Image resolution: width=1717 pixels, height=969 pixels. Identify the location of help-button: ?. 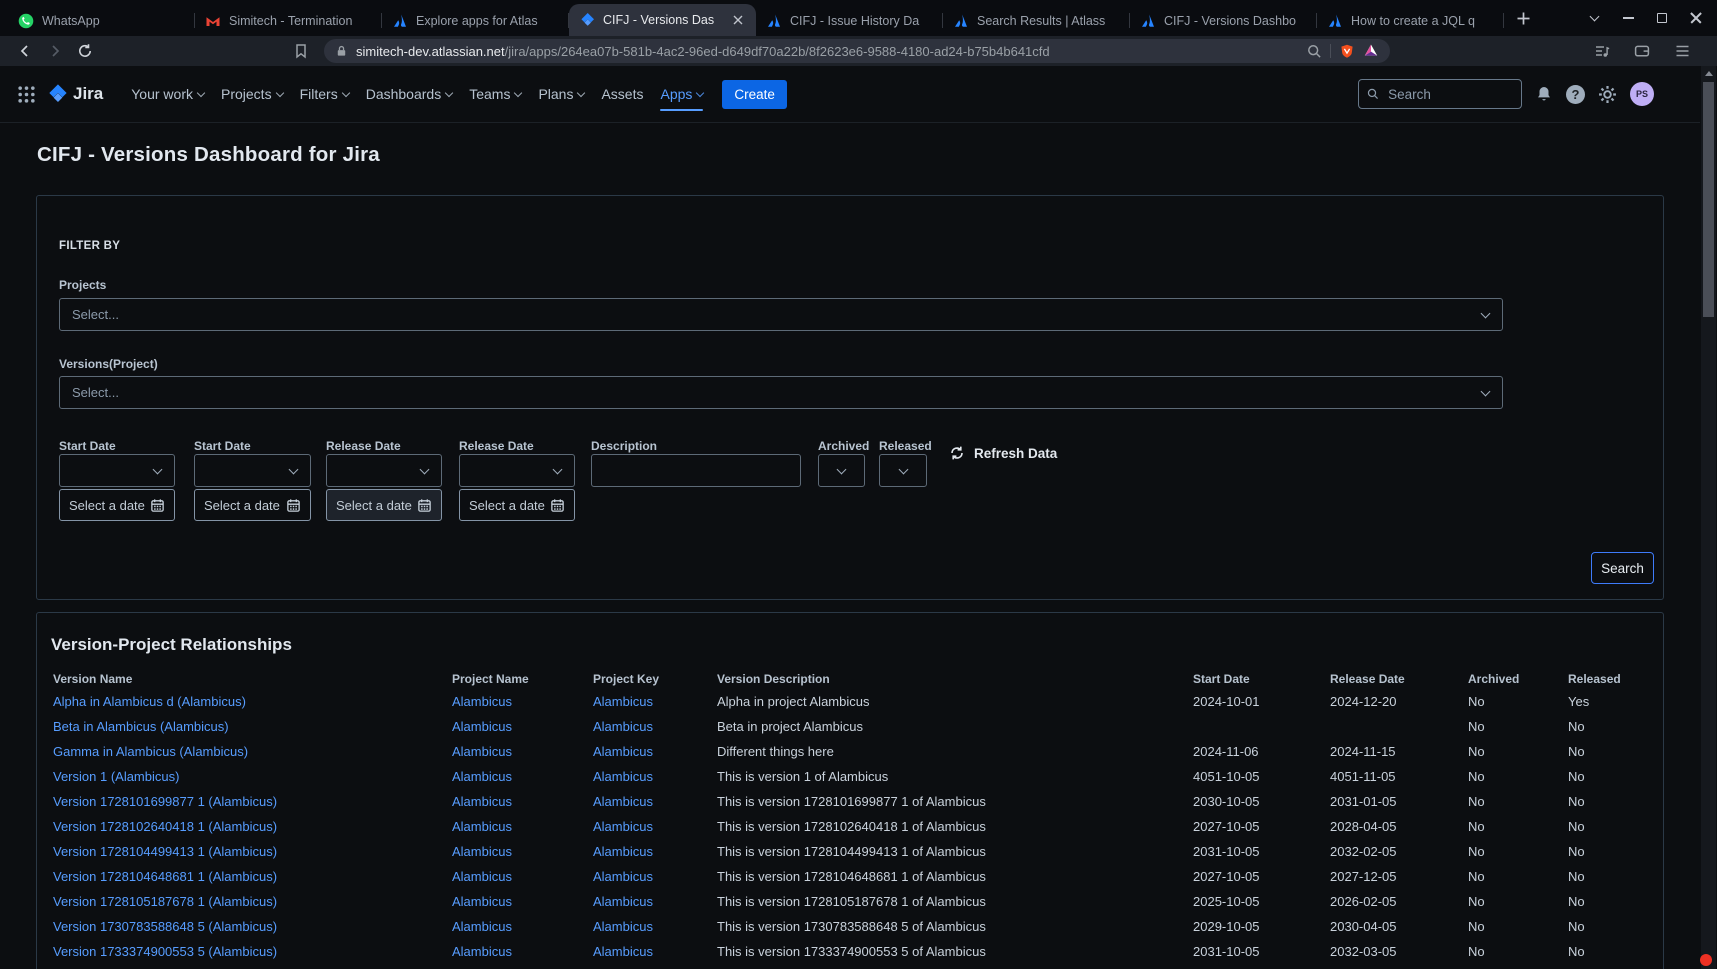
(1575, 94).